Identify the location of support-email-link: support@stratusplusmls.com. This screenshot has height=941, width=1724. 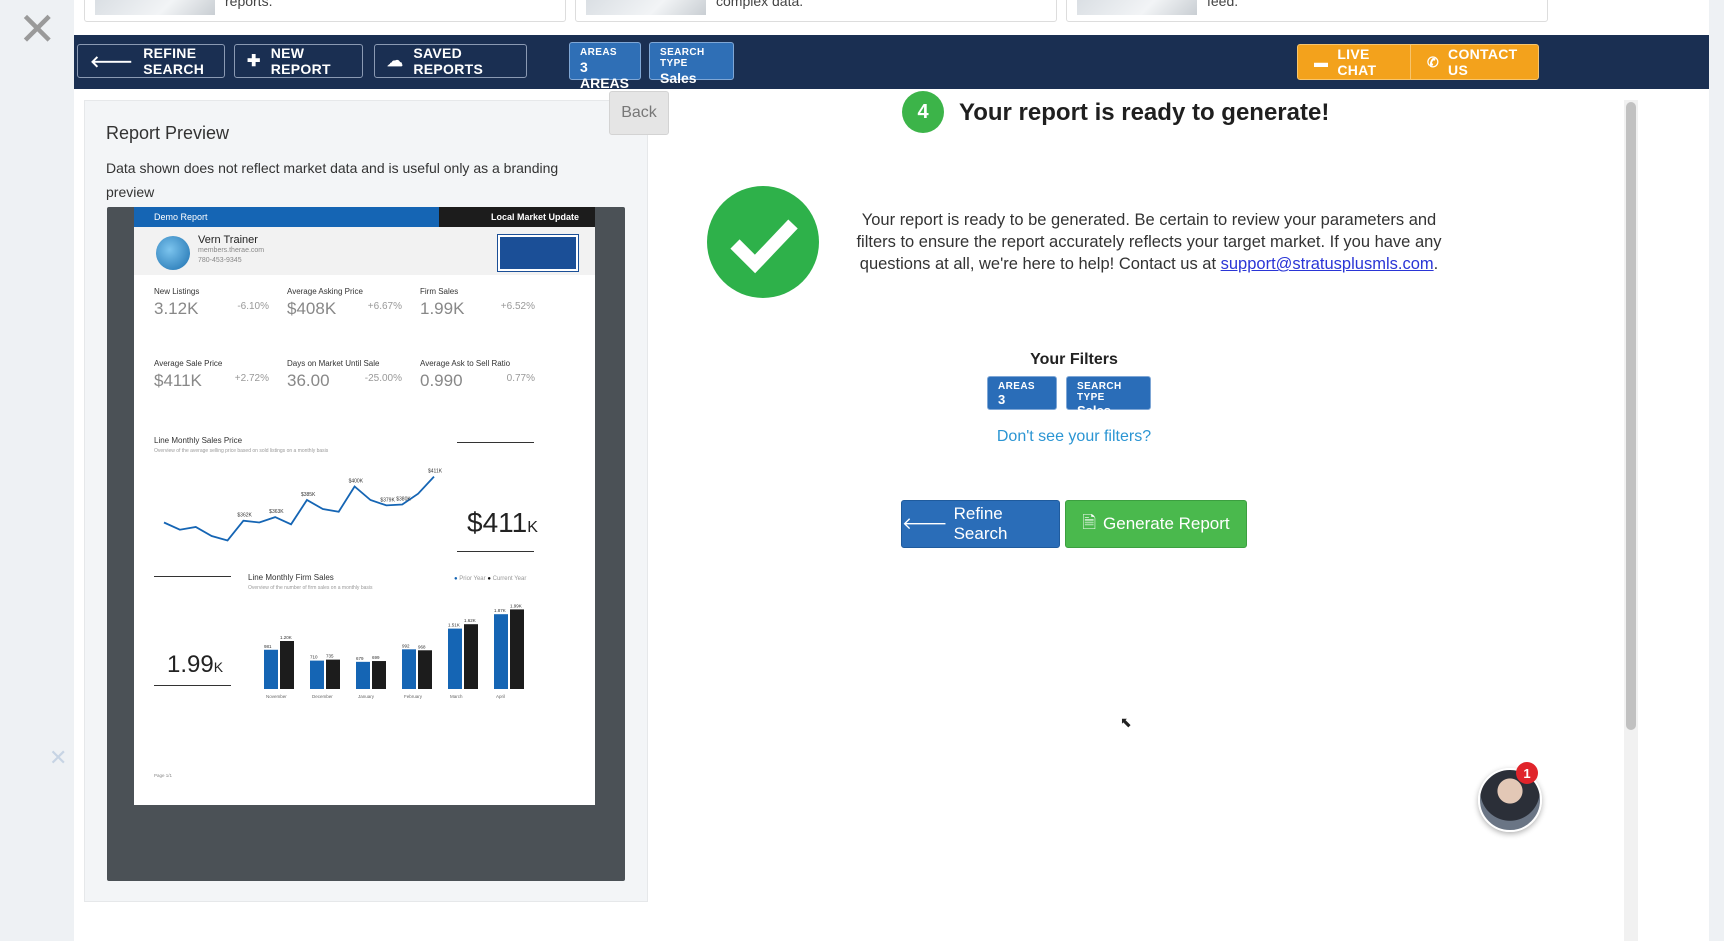
(1327, 264).